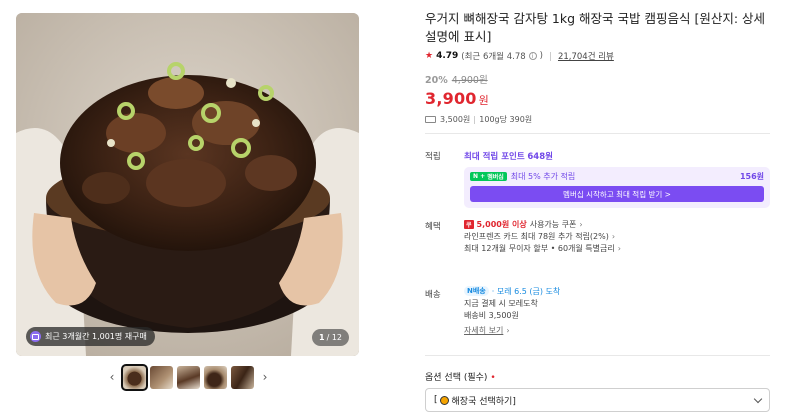 The height and width of the screenshot is (417, 800). I want to click on points-head-value: 648원, so click(540, 157).